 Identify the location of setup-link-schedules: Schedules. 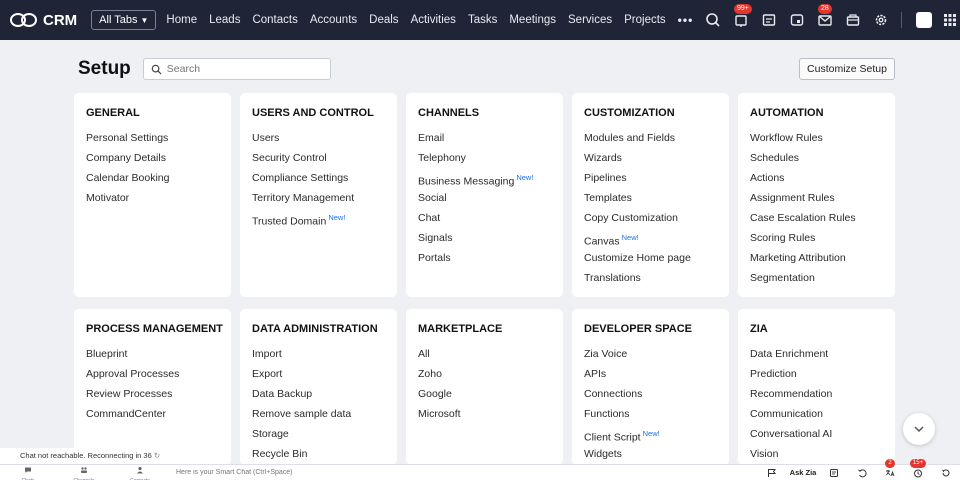
(816, 158).